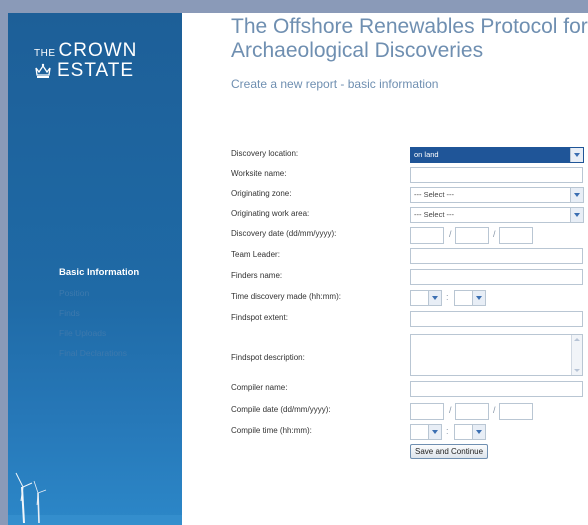 The image size is (588, 525). What do you see at coordinates (497, 155) in the screenshot?
I see `discovery-location-select: on land` at bounding box center [497, 155].